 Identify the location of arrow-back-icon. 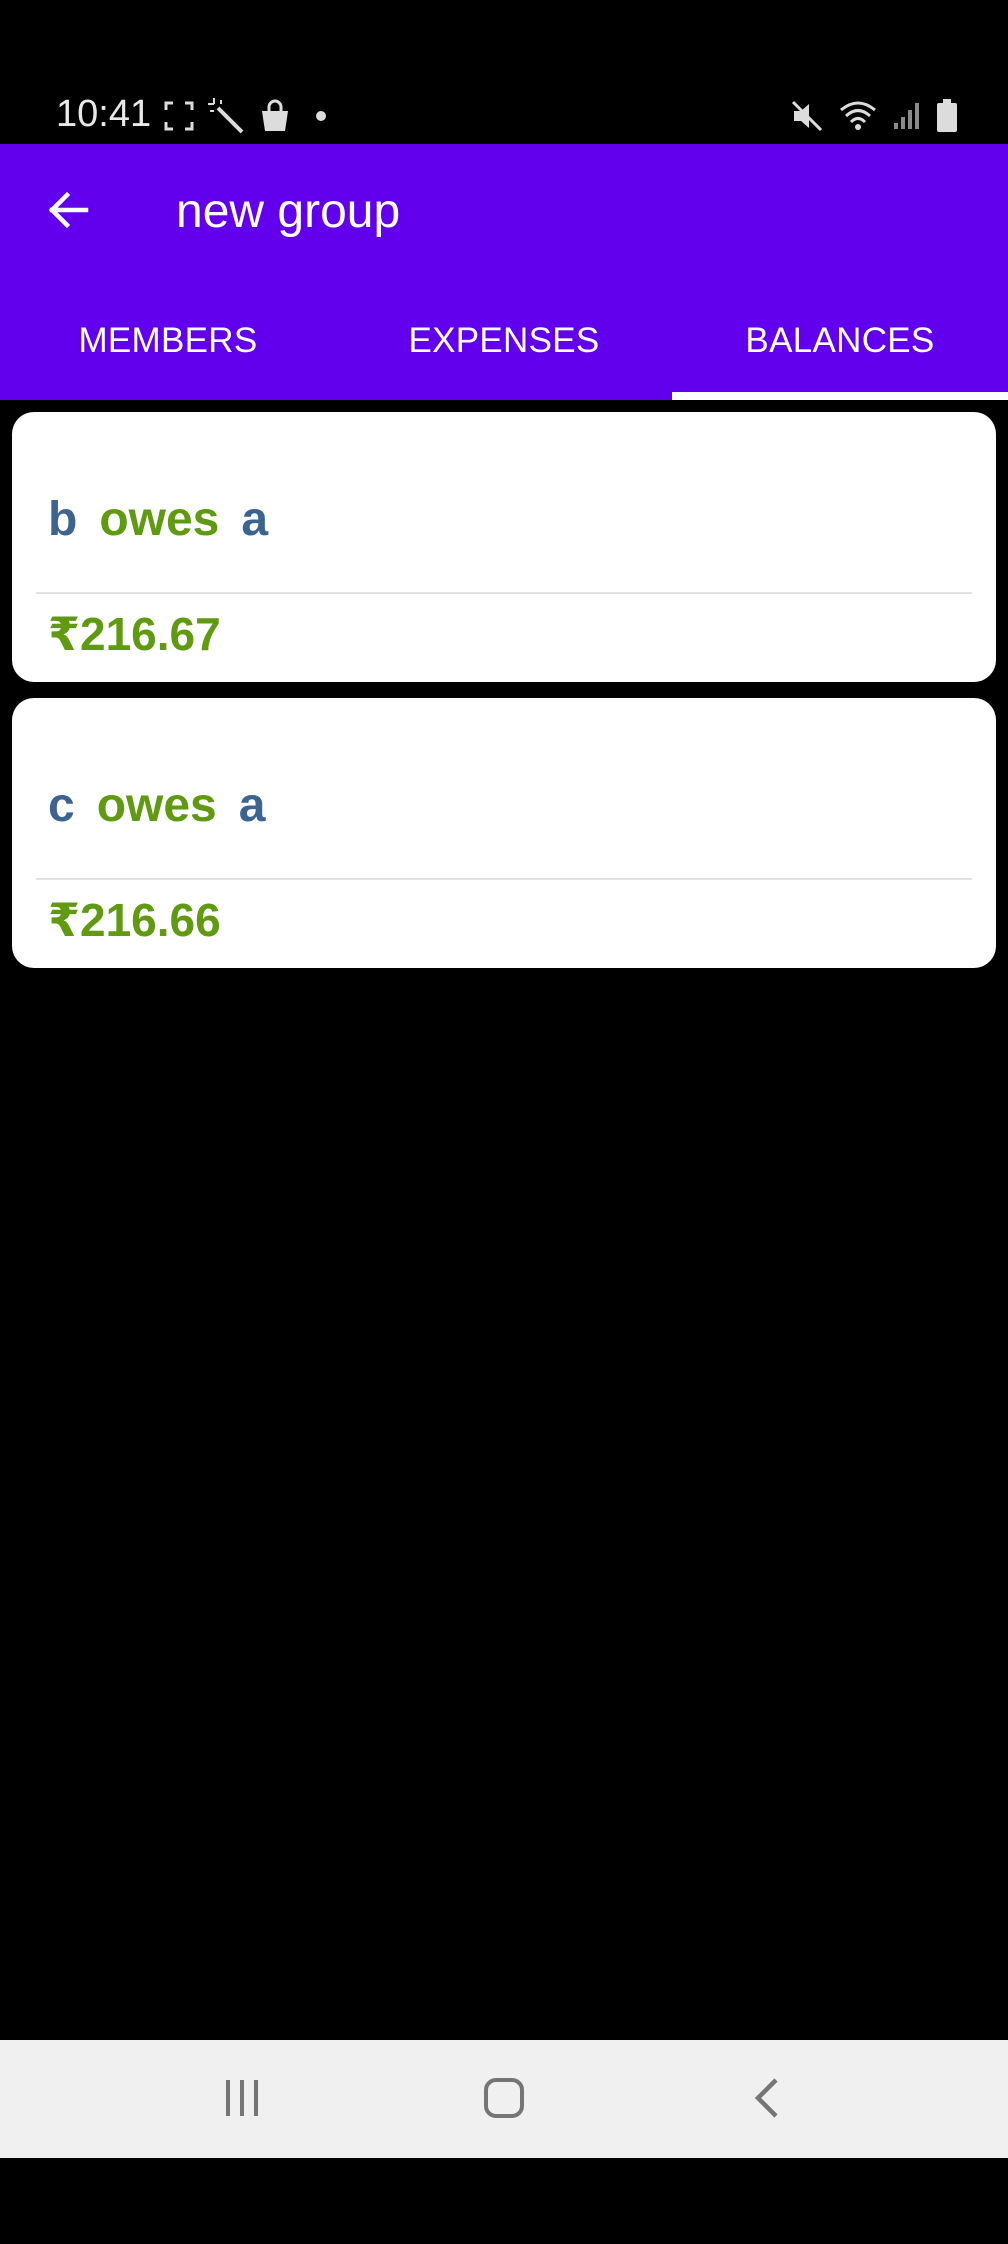
(68, 212).